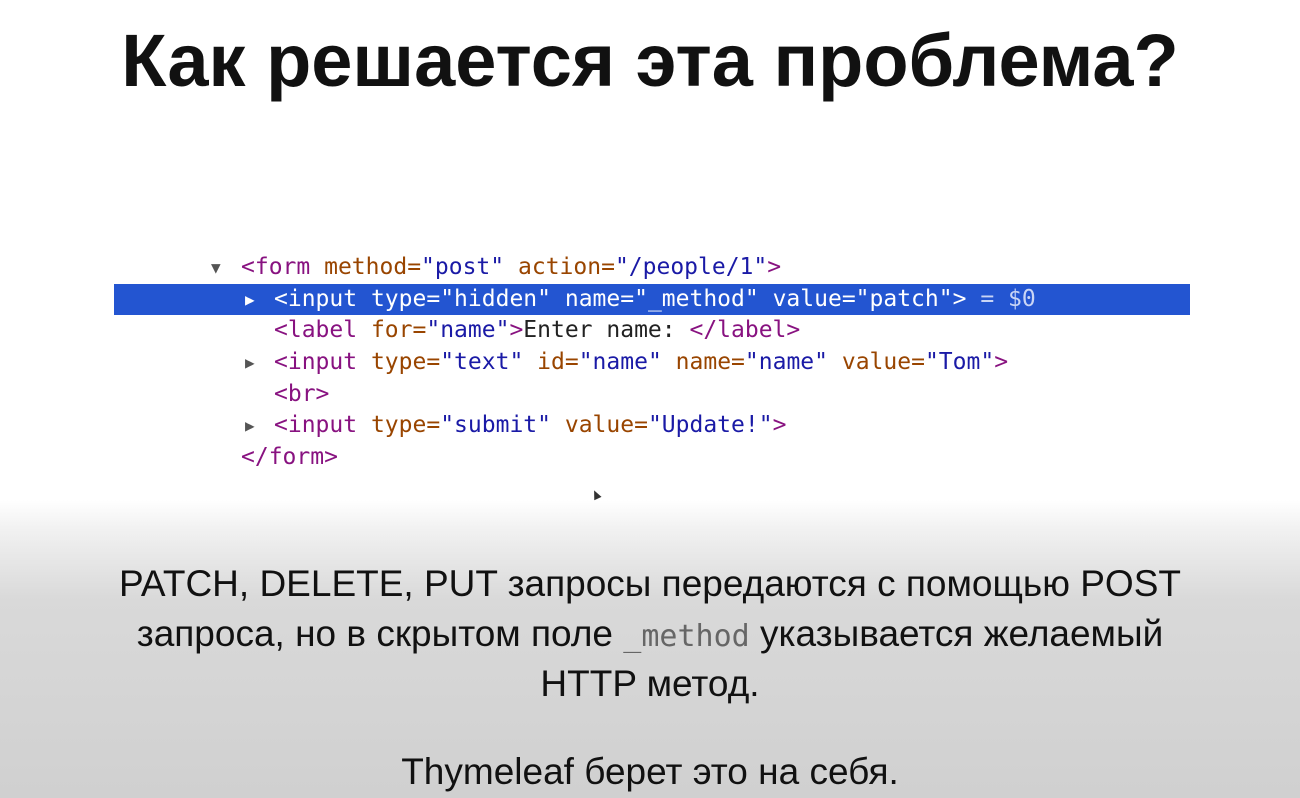 The image size is (1300, 798). Describe the element at coordinates (596, 494) in the screenshot. I see `mouse-cursor-icon` at that location.